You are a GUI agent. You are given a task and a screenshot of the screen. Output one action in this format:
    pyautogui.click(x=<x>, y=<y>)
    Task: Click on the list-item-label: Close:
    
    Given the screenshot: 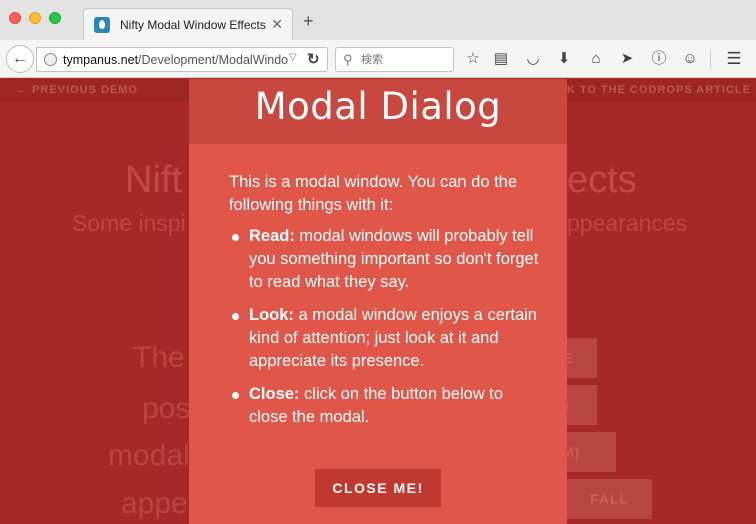 What is the action you would take?
    pyautogui.click(x=274, y=394)
    